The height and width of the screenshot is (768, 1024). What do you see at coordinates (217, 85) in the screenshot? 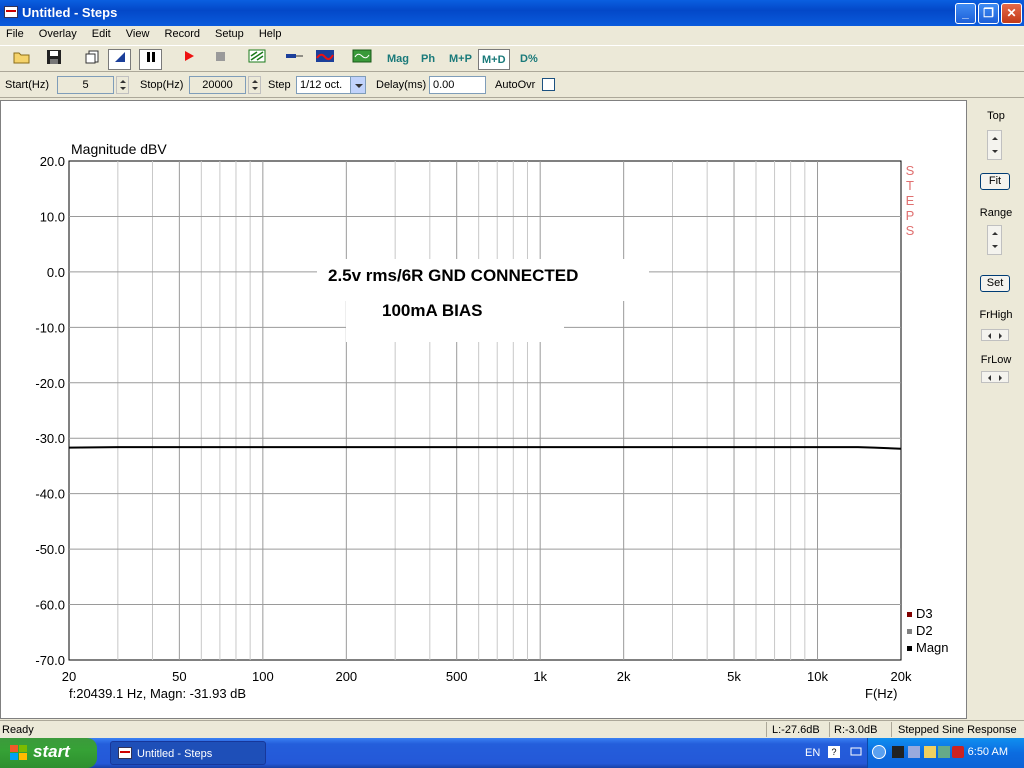
I see `stop-input: 20000` at bounding box center [217, 85].